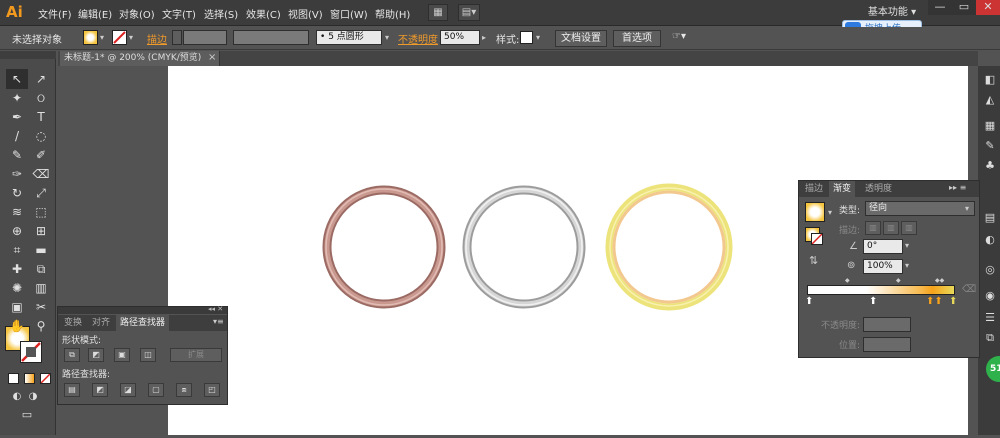 Image resolution: width=1000 pixels, height=438 pixels. I want to click on transparency-icon: ◐, so click(990, 240).